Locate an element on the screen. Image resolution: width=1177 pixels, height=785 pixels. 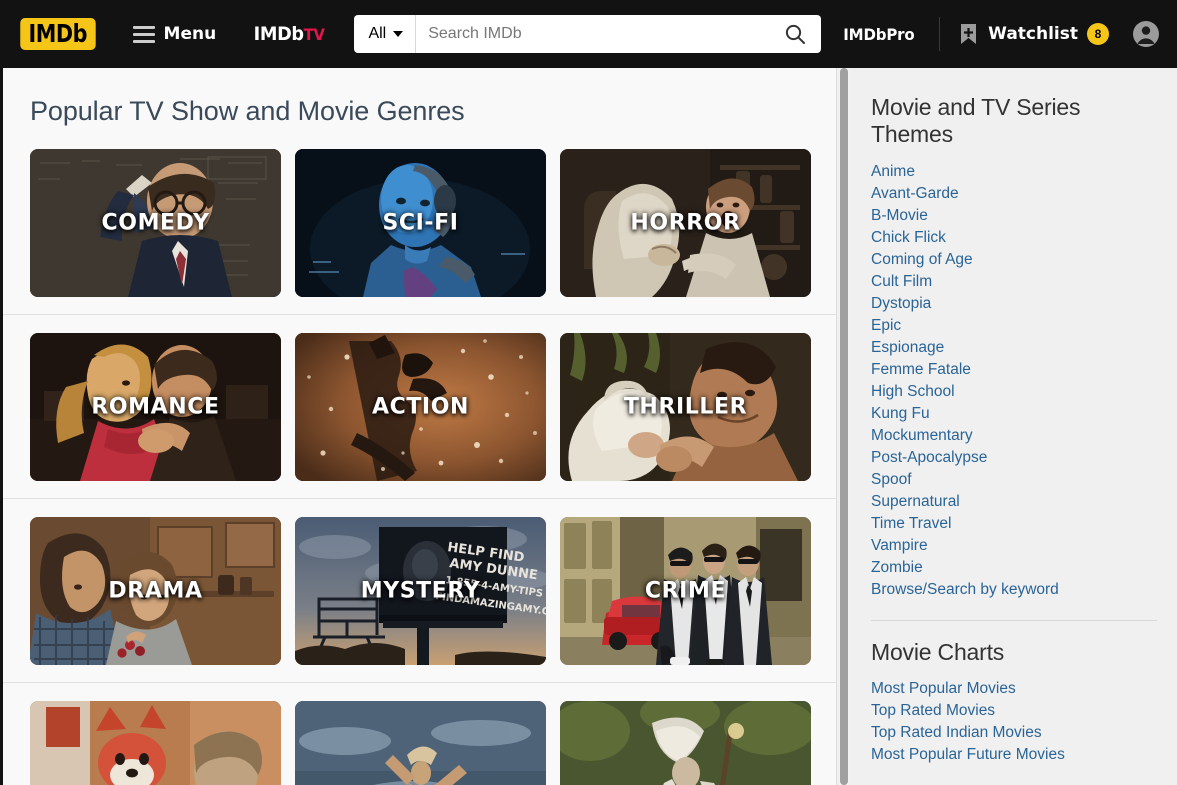
list-item: Post-Apocalypse is located at coordinates (1014, 458).